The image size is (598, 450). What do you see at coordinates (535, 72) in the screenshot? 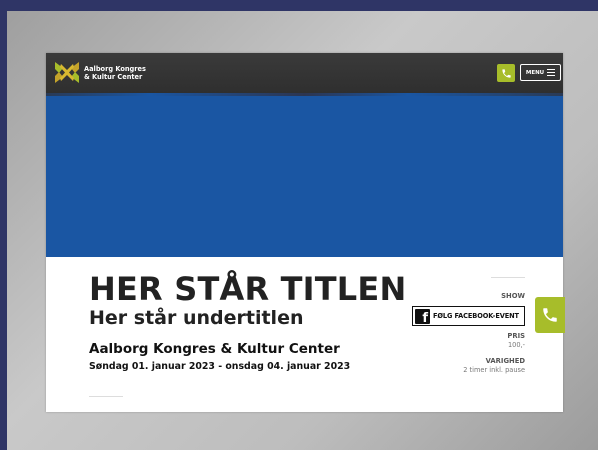
I see `menu-label: MENU` at bounding box center [535, 72].